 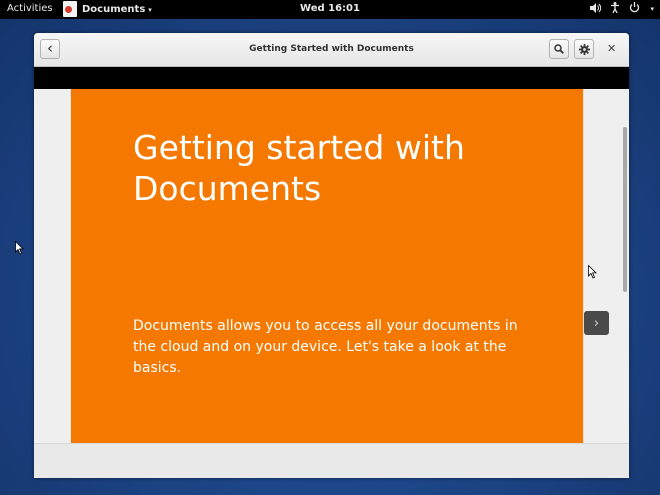 What do you see at coordinates (330, 9) in the screenshot?
I see `top-bar: Activities Documents ▾ Wed 16:01 ▾` at bounding box center [330, 9].